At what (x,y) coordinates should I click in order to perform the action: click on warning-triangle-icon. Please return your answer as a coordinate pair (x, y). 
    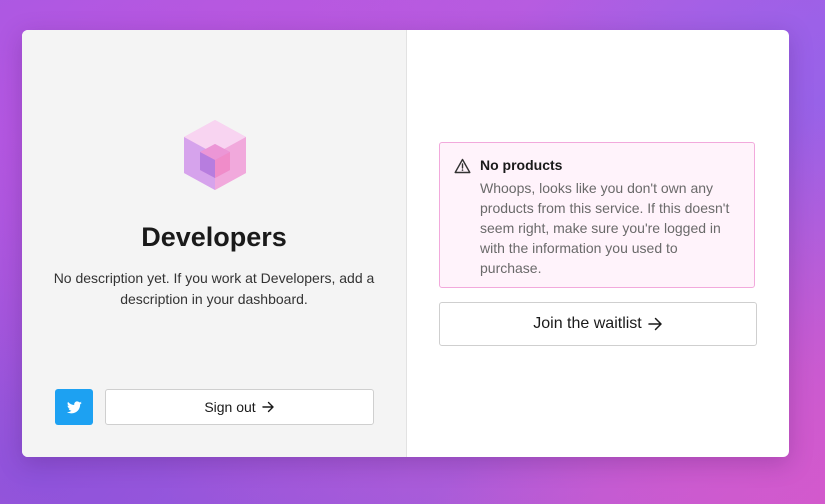
    Looking at the image, I should click on (462, 166).